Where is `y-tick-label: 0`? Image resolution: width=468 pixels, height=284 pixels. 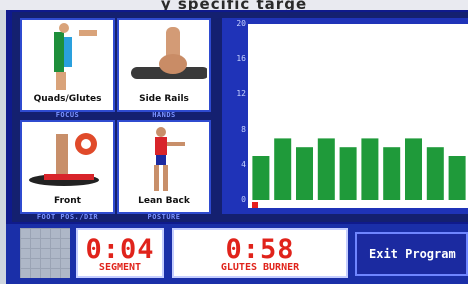
y-tick-label: 0 is located at coordinates (243, 199).